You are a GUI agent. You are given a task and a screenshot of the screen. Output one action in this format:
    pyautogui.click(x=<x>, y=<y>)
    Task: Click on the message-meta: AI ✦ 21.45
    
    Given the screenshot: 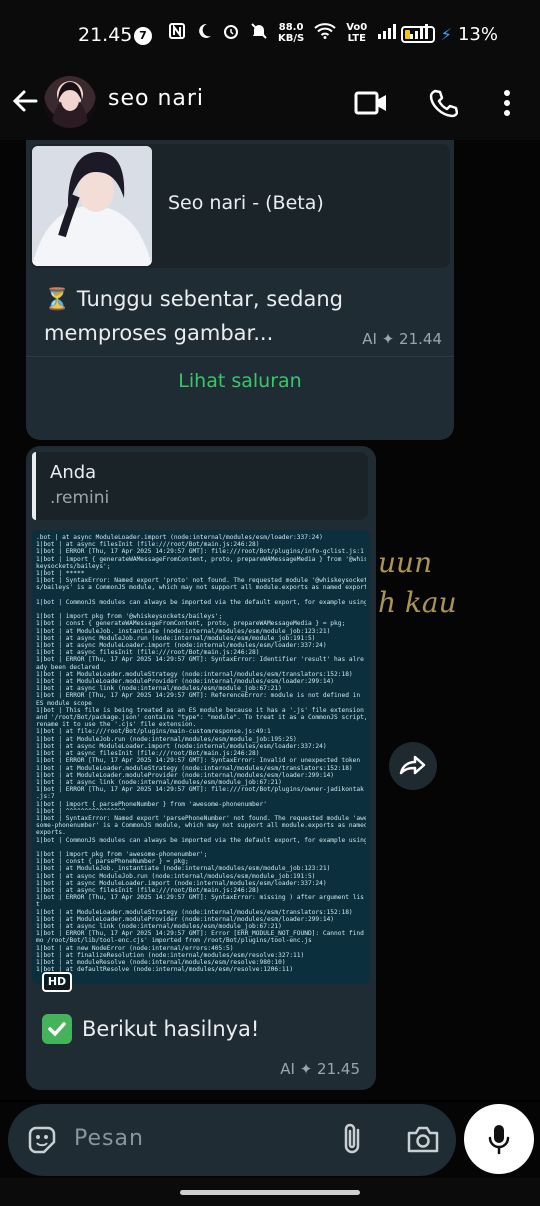 What is the action you would take?
    pyautogui.click(x=320, y=1069)
    